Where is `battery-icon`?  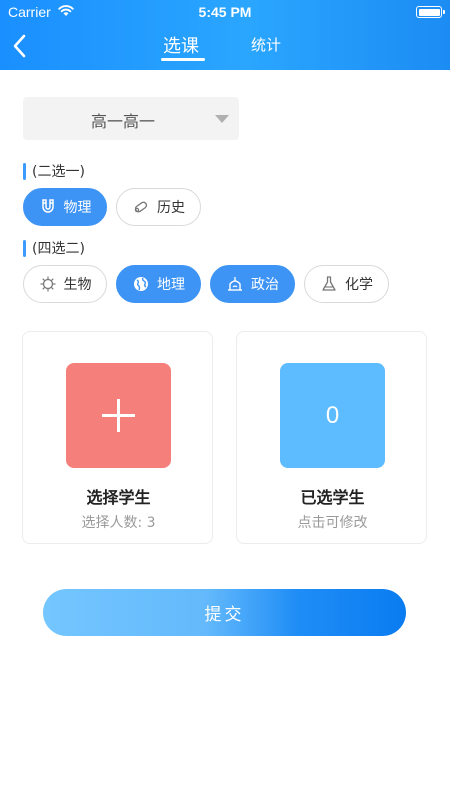
battery-icon is located at coordinates (430, 12).